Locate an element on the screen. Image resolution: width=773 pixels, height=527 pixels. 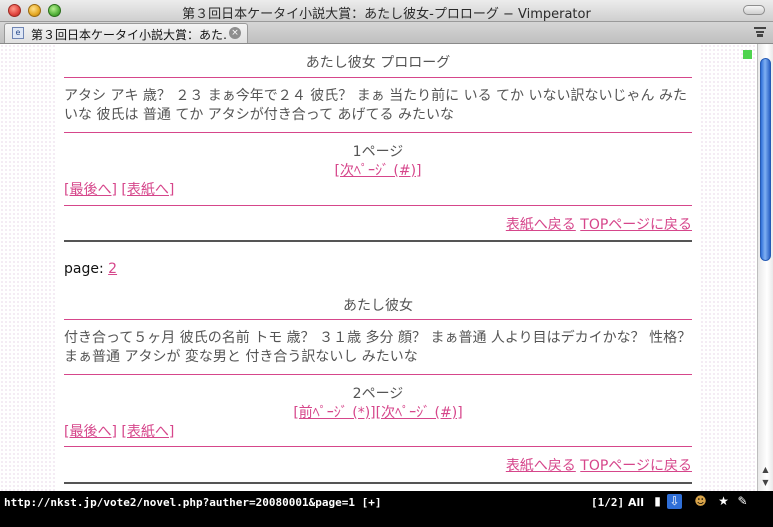
security-icon: ▮ is located at coordinates (657, 501).